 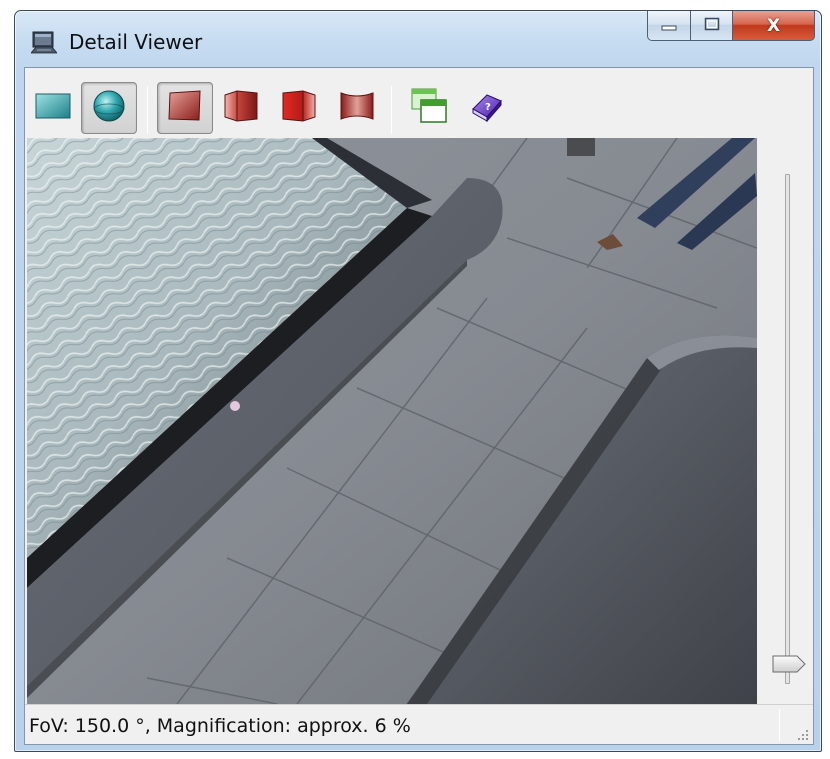 I want to click on zoom-slider, so click(x=787, y=421).